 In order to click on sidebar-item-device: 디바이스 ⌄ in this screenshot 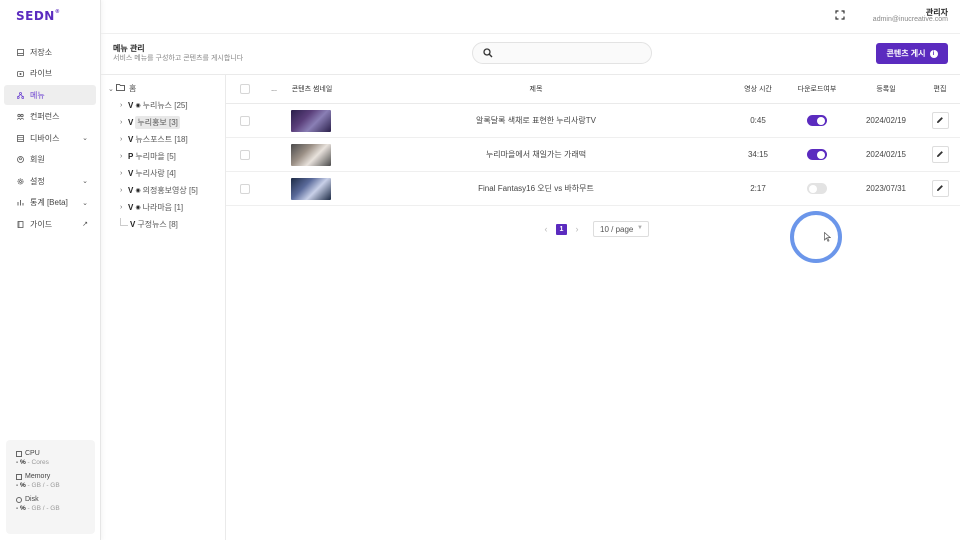, I will do `click(50, 138)`.